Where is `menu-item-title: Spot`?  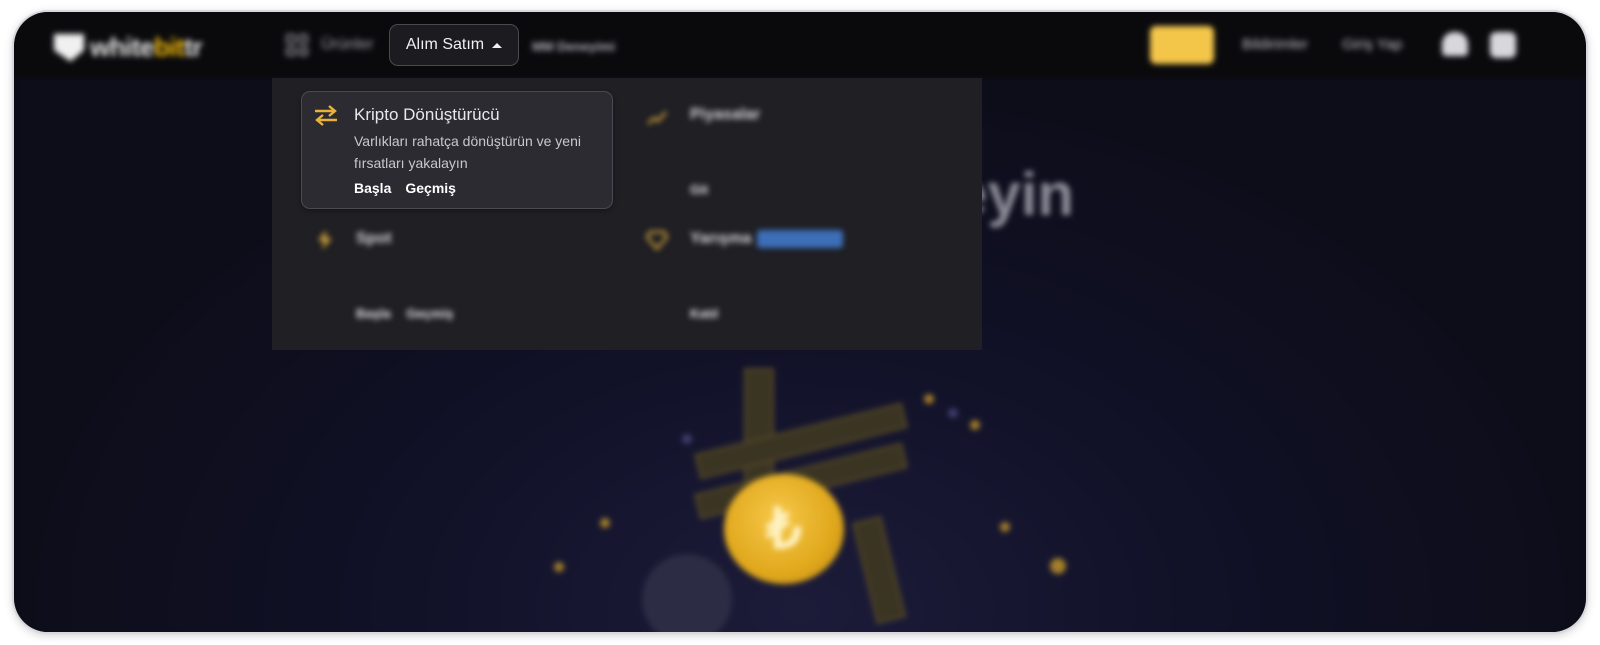
menu-item-title: Spot is located at coordinates (374, 239).